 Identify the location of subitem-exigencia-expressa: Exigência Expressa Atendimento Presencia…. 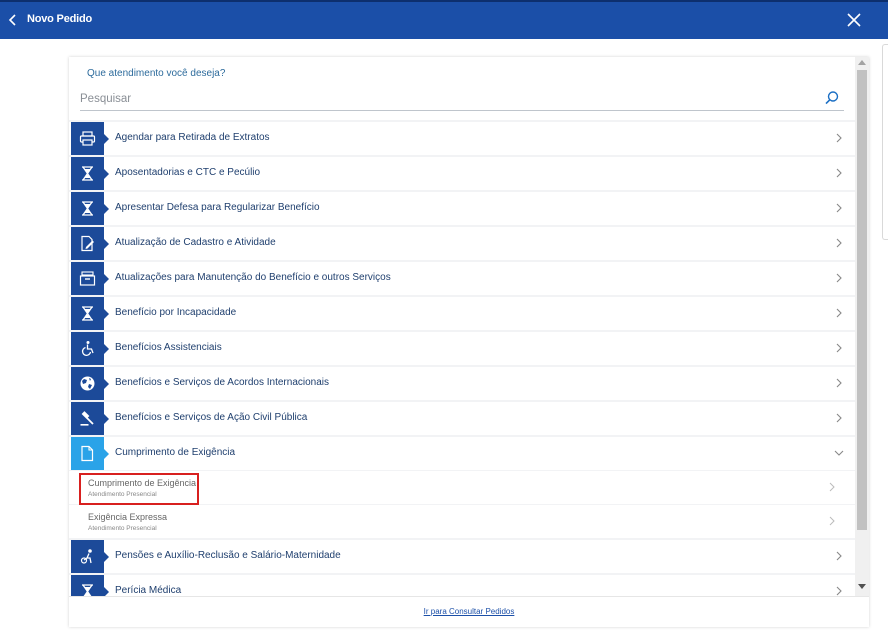
(462, 521).